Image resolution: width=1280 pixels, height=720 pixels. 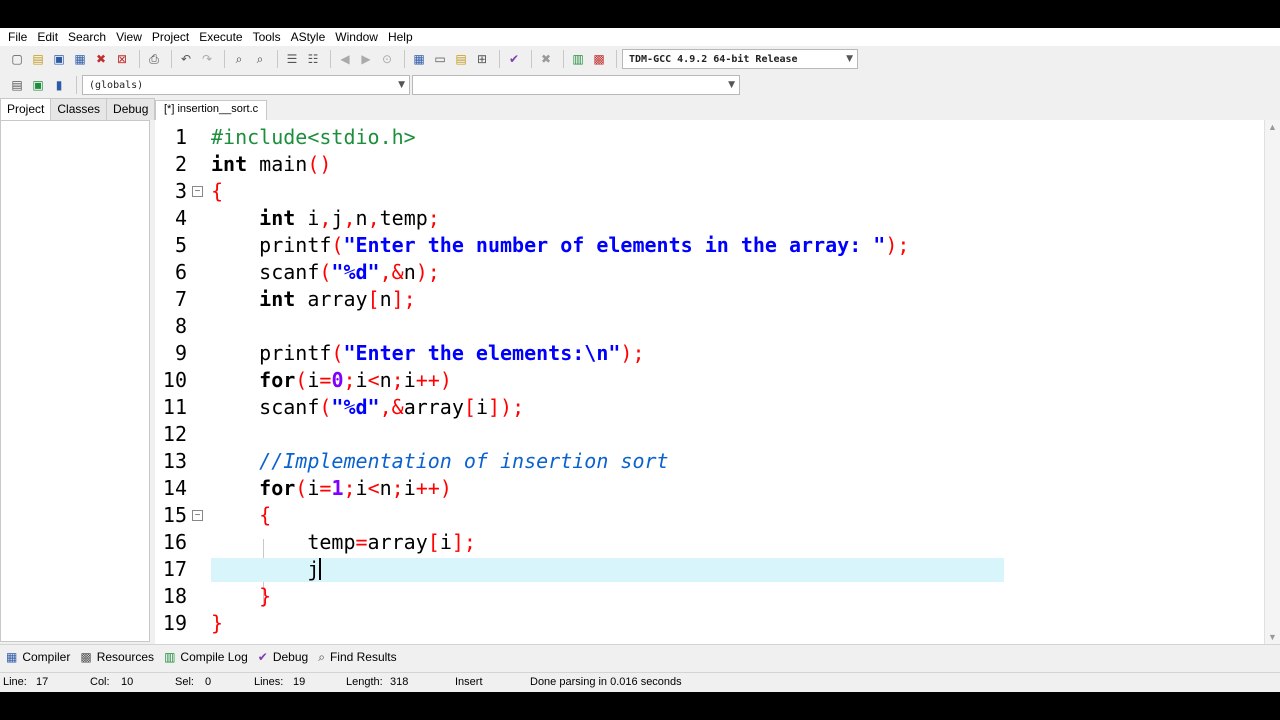 What do you see at coordinates (59, 85) in the screenshot?
I see `goto-definition-icon: ▮` at bounding box center [59, 85].